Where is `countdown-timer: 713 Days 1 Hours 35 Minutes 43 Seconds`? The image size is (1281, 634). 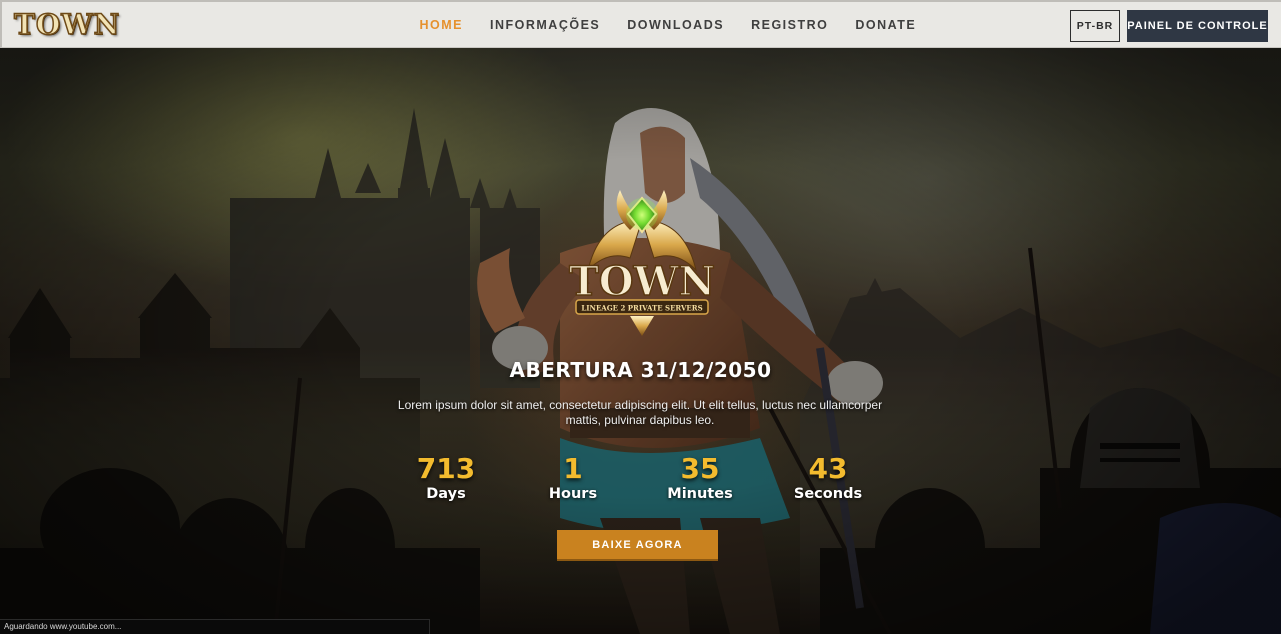
countdown-timer: 713 Days 1 Hours 35 Minutes 43 Seconds is located at coordinates (640, 483).